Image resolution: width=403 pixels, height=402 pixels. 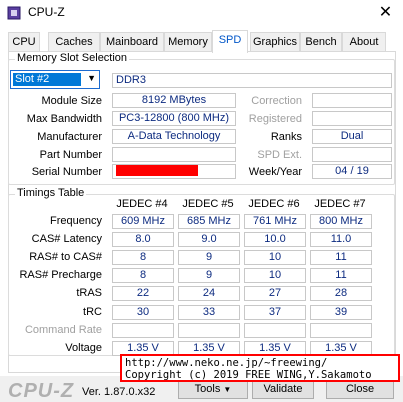 I want to click on tab-graphics: Graphics, so click(x=275, y=42).